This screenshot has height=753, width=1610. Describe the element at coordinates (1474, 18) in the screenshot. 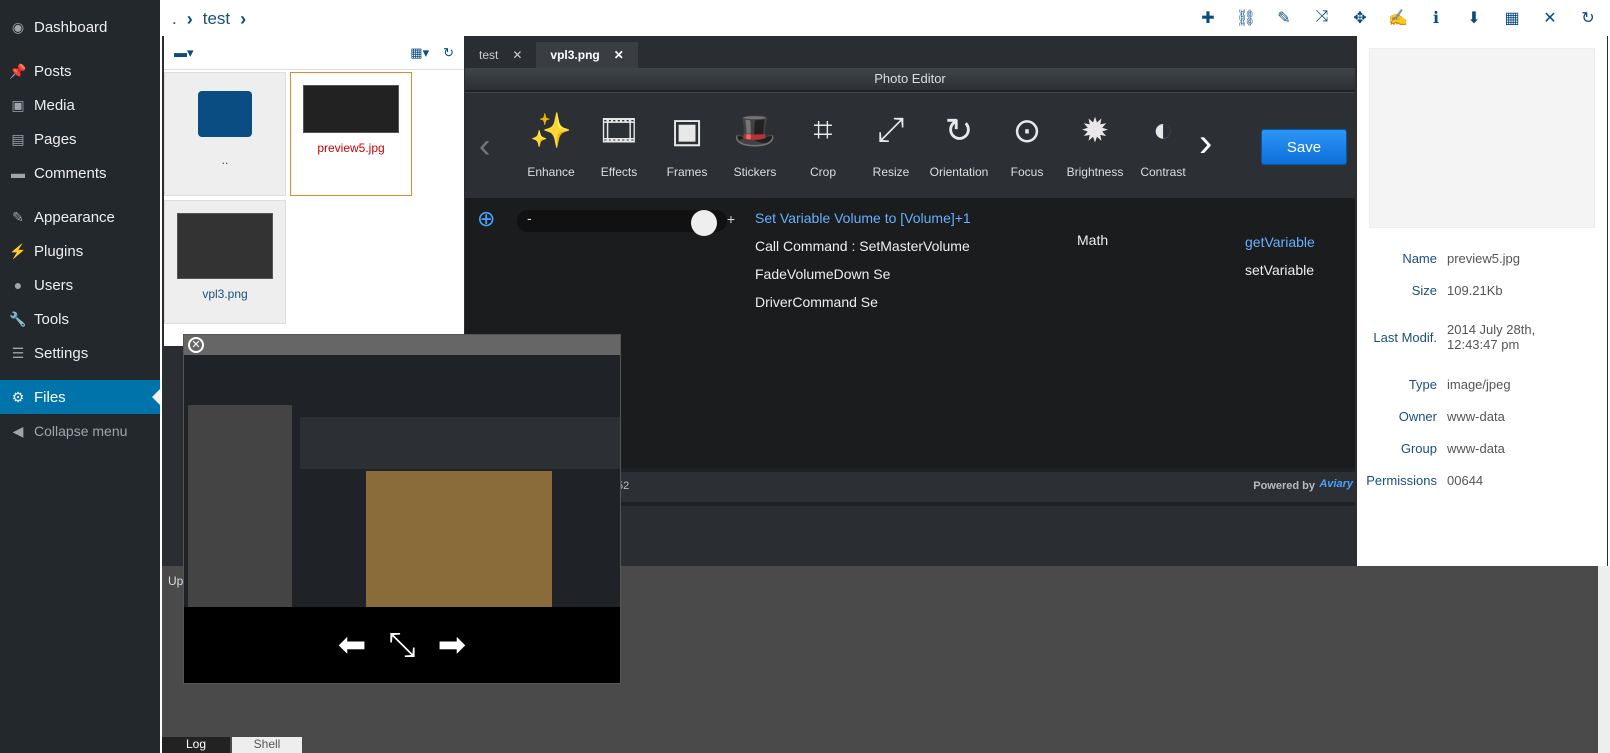

I see `download-icon: ⬇` at that location.